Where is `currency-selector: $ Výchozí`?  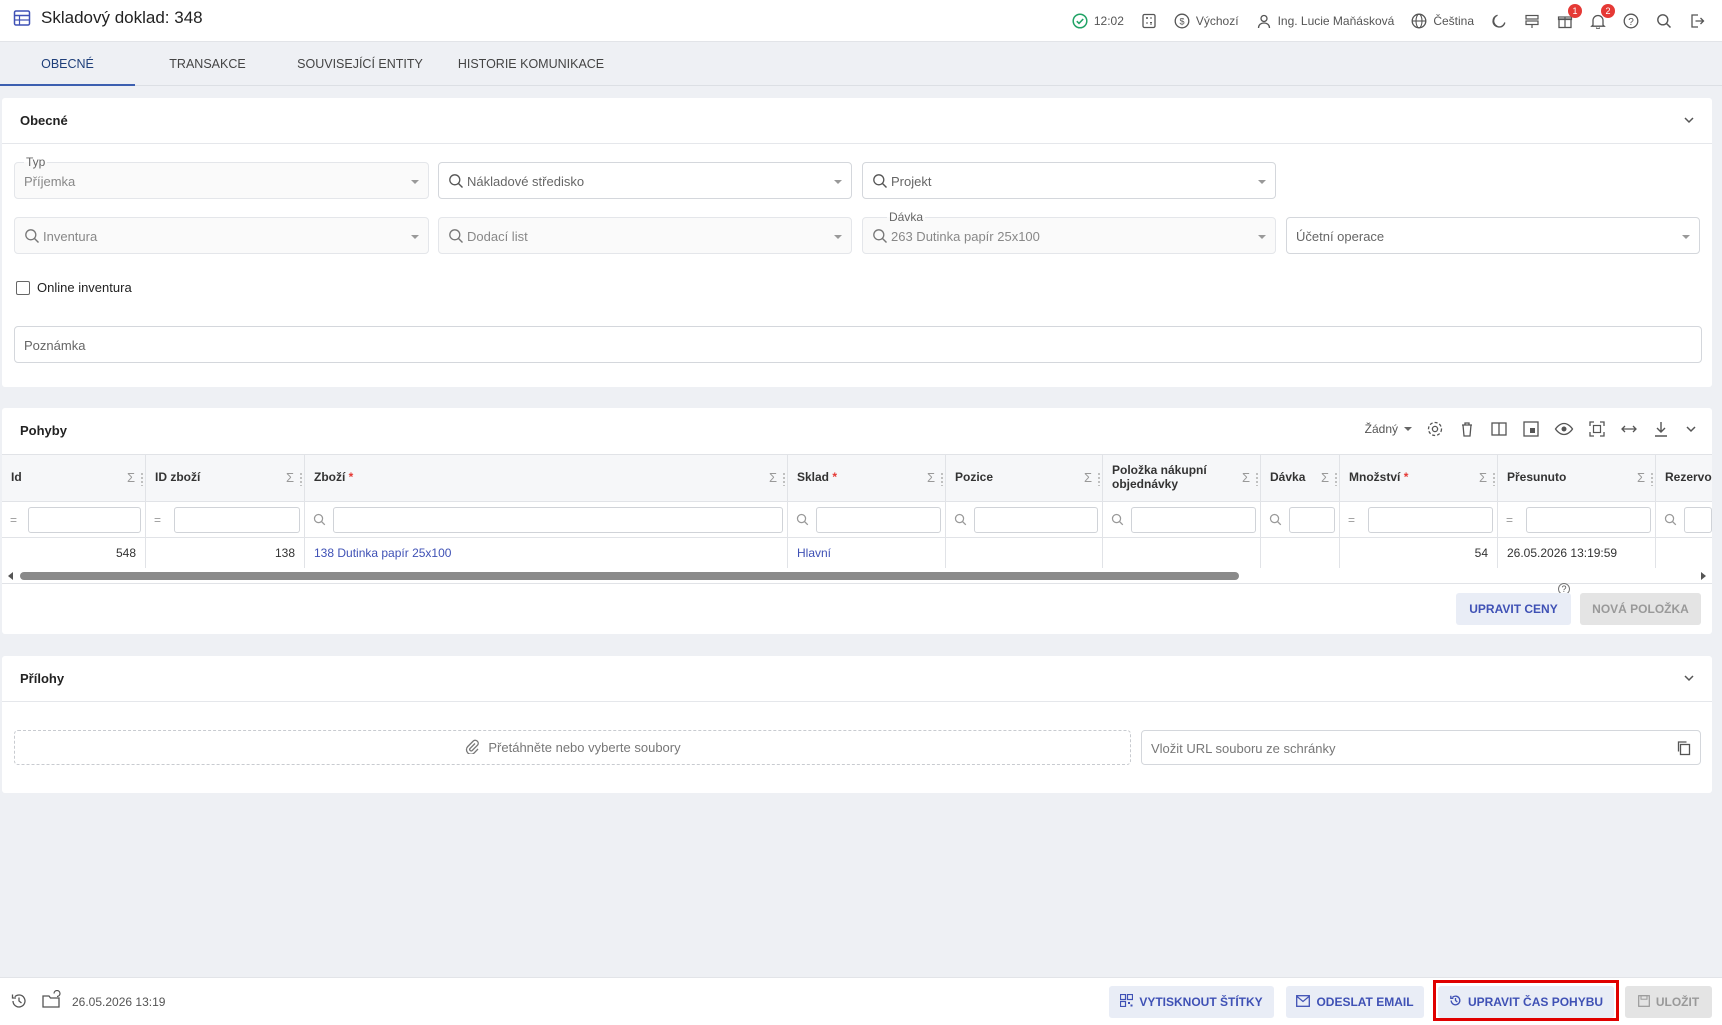
currency-selector: $ Výchozí is located at coordinates (1206, 21).